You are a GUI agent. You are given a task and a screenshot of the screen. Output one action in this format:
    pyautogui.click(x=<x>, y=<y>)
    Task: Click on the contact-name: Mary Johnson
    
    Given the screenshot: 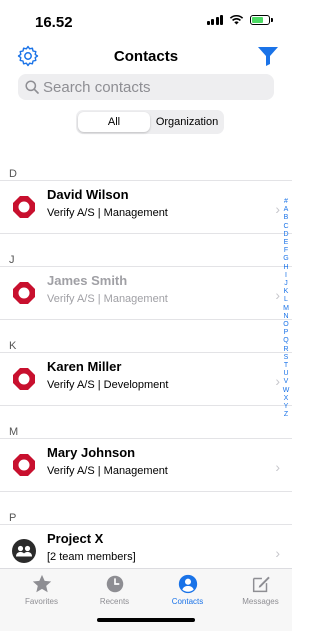 What is the action you would take?
    pyautogui.click(x=91, y=452)
    